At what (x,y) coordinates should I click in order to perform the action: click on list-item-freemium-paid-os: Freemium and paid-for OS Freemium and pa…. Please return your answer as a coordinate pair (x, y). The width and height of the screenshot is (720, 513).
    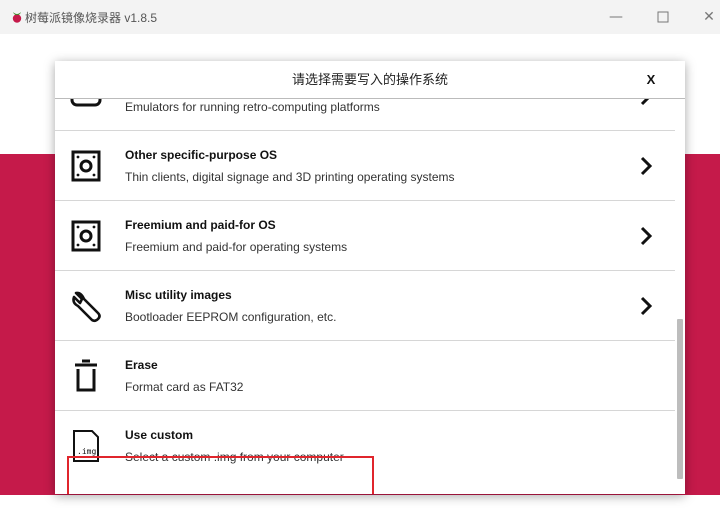
    Looking at the image, I should click on (365, 236).